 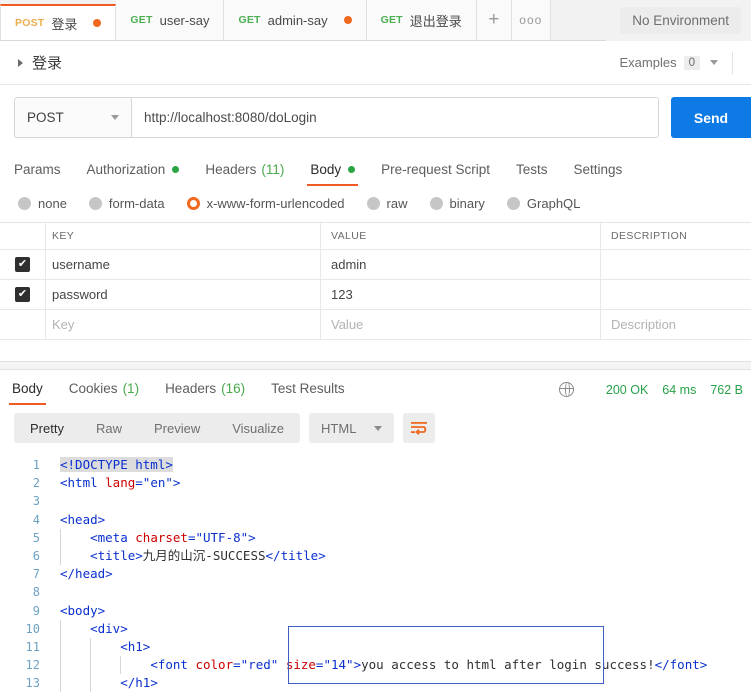 I want to click on code-line-source: <head>, so click(x=83, y=519).